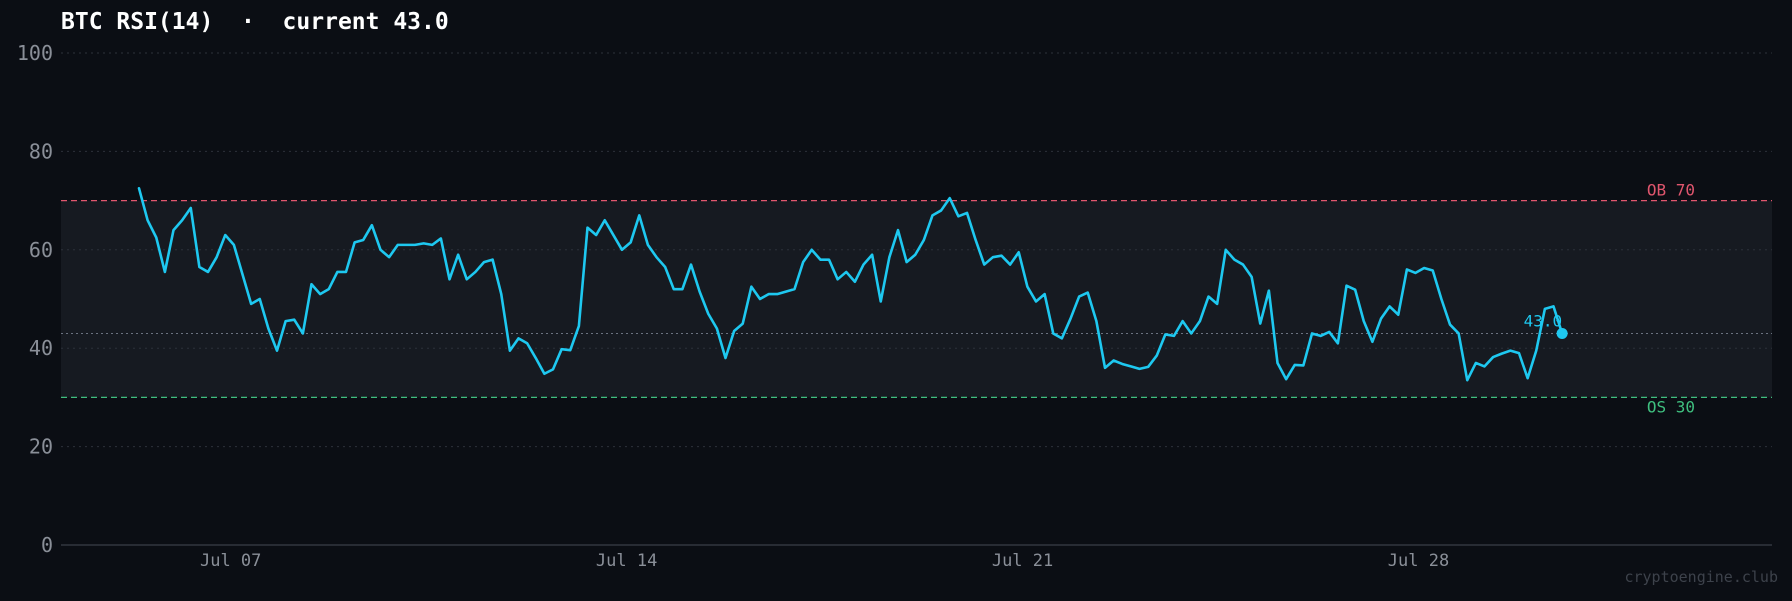 This screenshot has width=1792, height=601. What do you see at coordinates (41, 447) in the screenshot?
I see `y-tick-label: 20` at bounding box center [41, 447].